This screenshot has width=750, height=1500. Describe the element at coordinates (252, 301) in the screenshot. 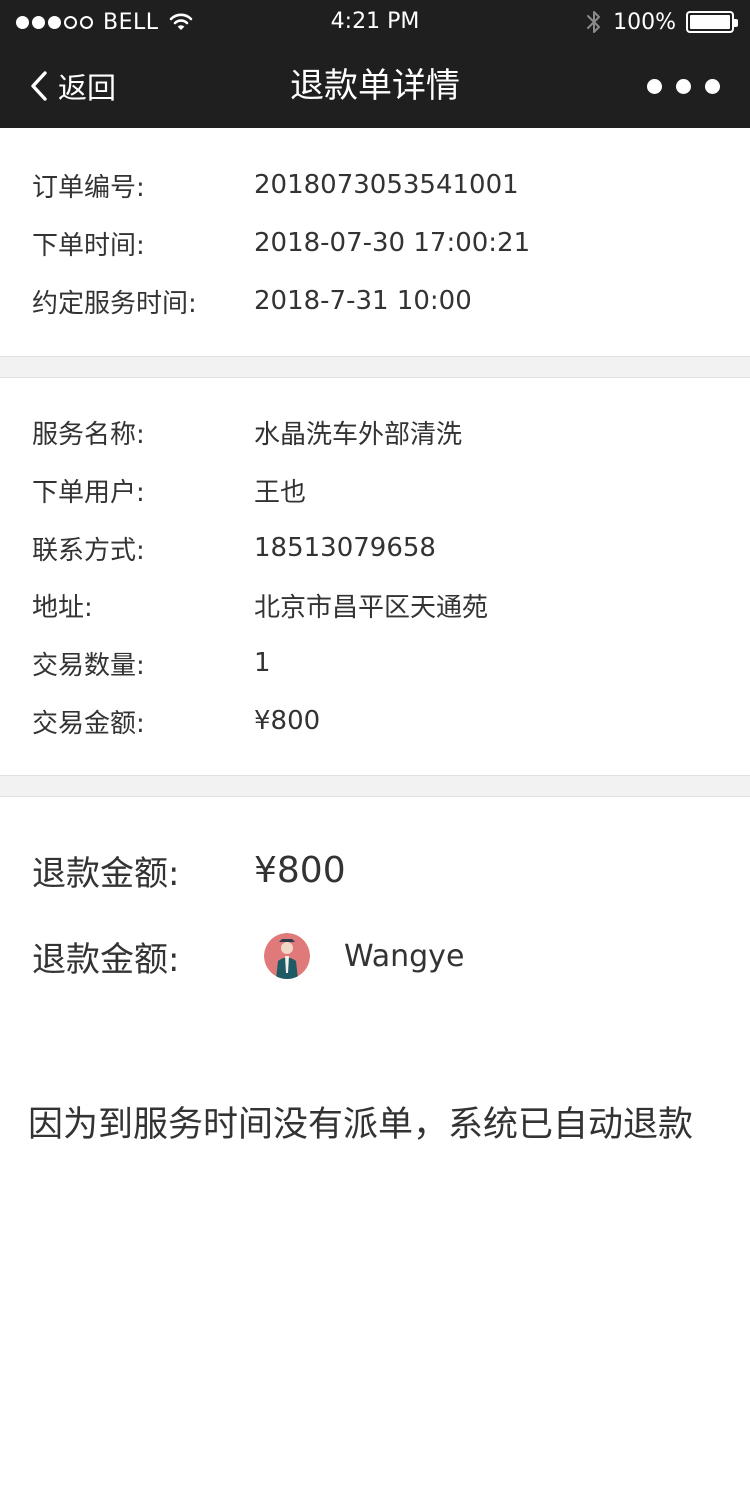

I see `service-time-row: 约定服务时间: 2018-7-31 10:00` at that location.